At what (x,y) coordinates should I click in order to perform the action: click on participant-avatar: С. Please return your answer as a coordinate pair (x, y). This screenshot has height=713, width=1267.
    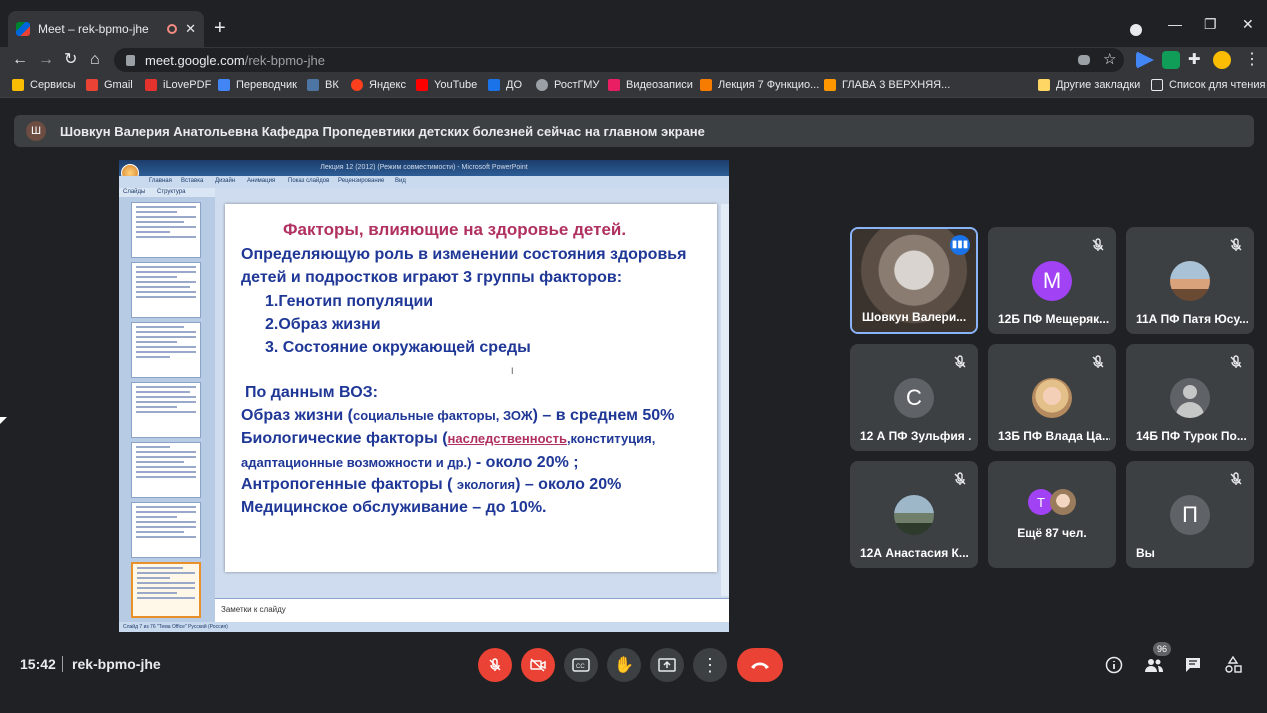
    Looking at the image, I should click on (914, 398).